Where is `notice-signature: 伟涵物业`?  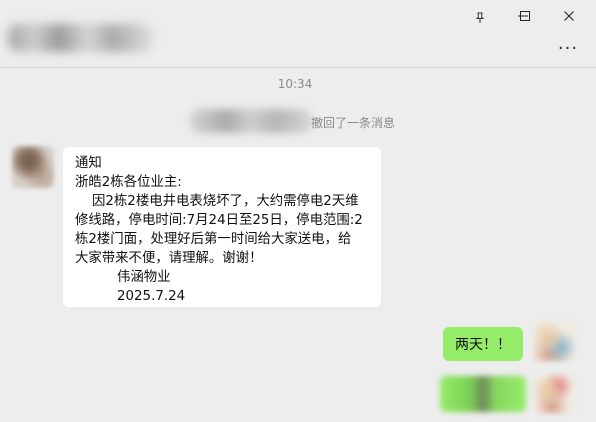
notice-signature: 伟涵物业 is located at coordinates (144, 277).